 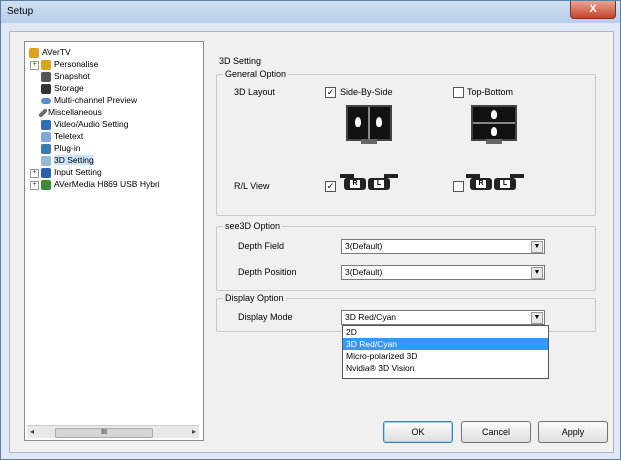 I want to click on lr-view-checkbox, so click(x=458, y=186).